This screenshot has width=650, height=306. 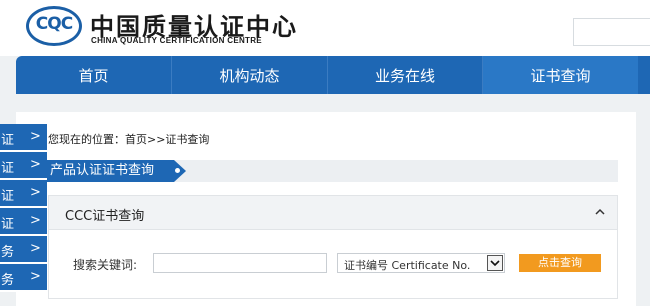 I want to click on search-type-select: 证书编号 Certificate No., so click(x=421, y=263).